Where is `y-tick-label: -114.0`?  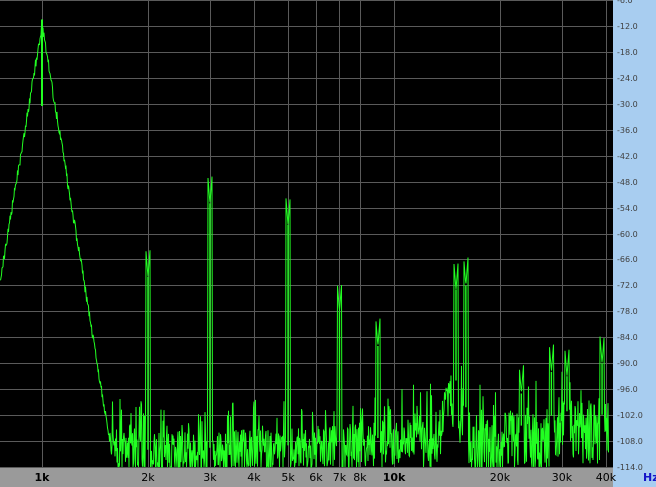 y-tick-label: -114.0 is located at coordinates (630, 467).